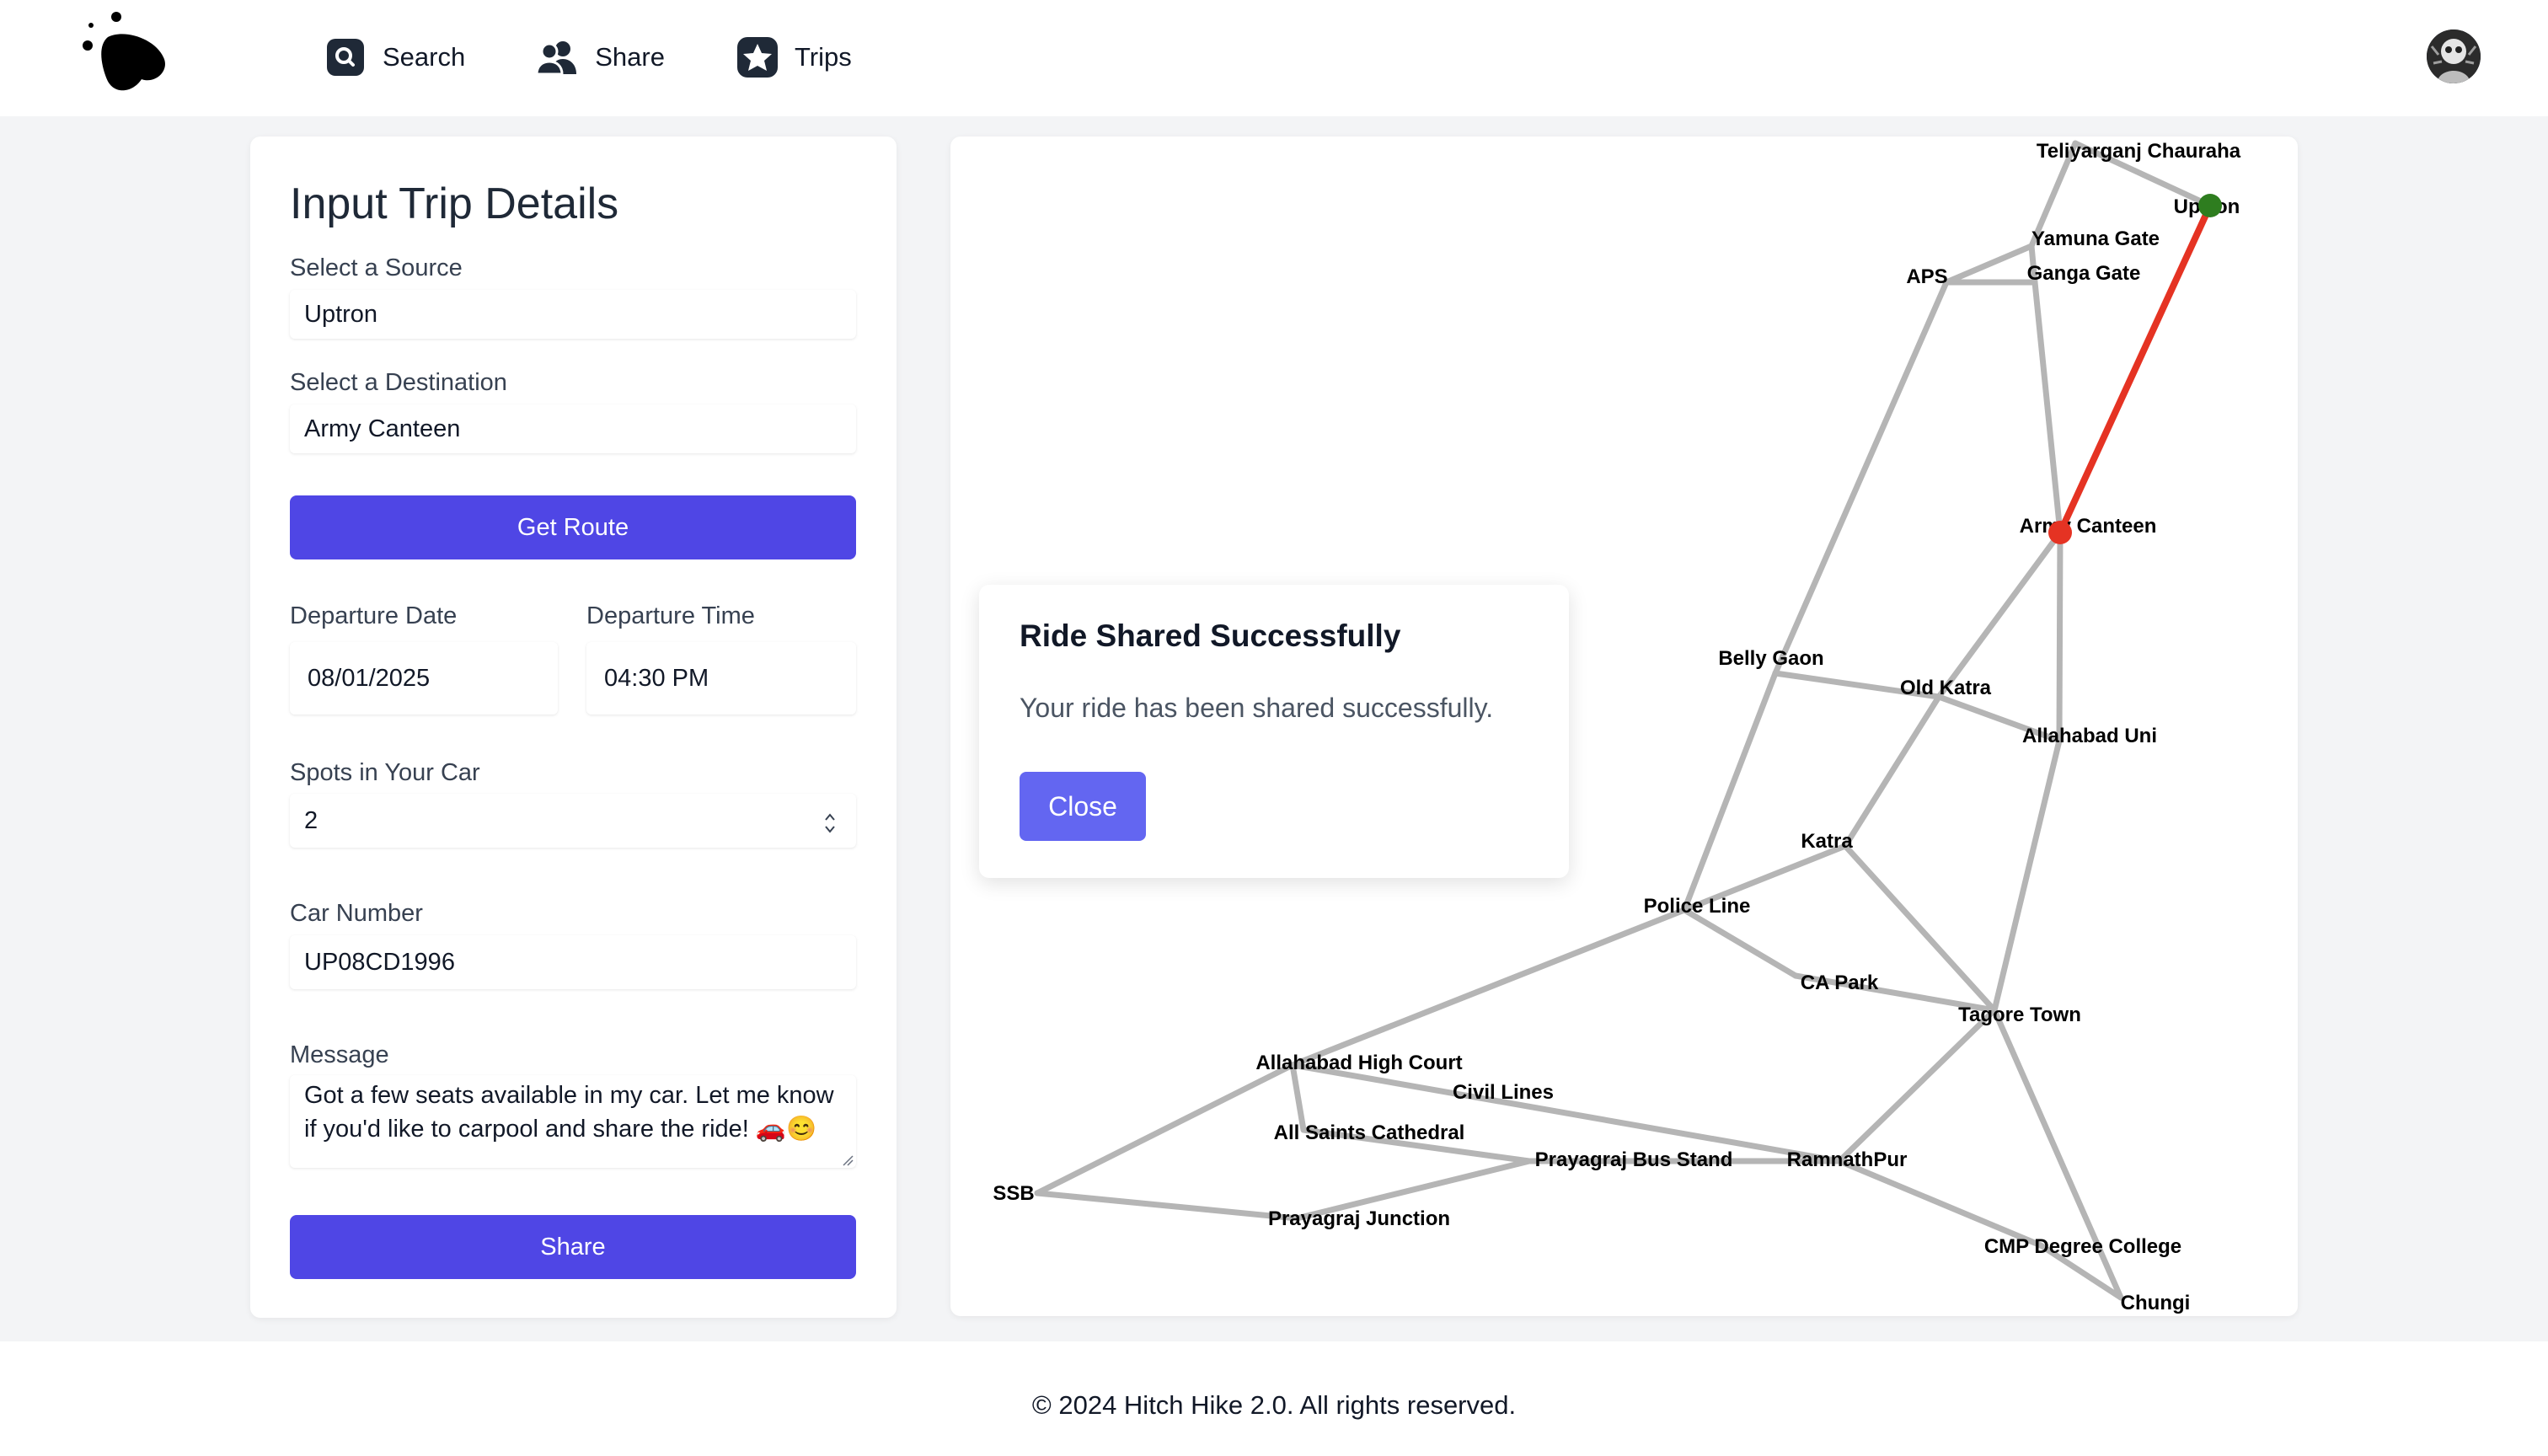  I want to click on user-avatar, so click(2454, 56).